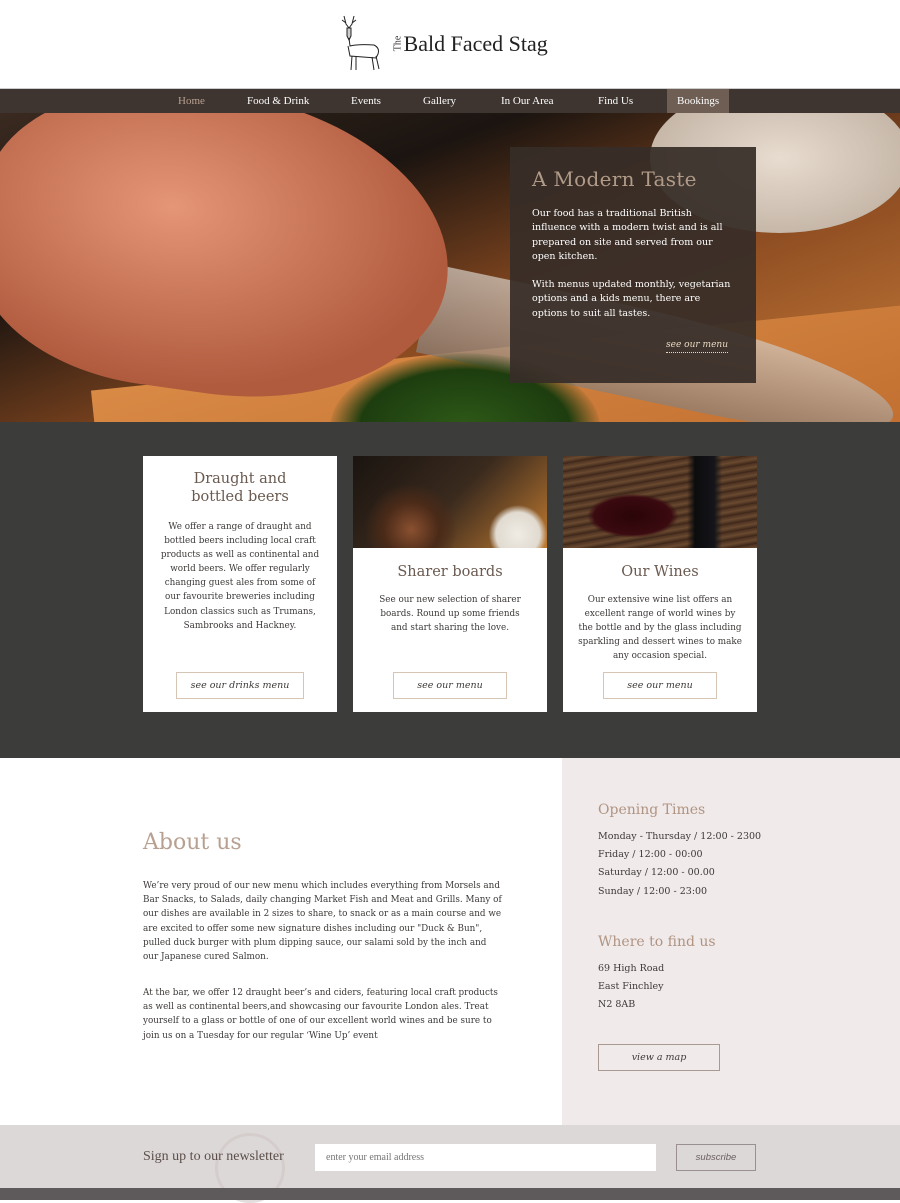 The width and height of the screenshot is (900, 1203). Describe the element at coordinates (650, 855) in the screenshot. I see `opening-line: Friday / 12:00 - 00:00` at that location.